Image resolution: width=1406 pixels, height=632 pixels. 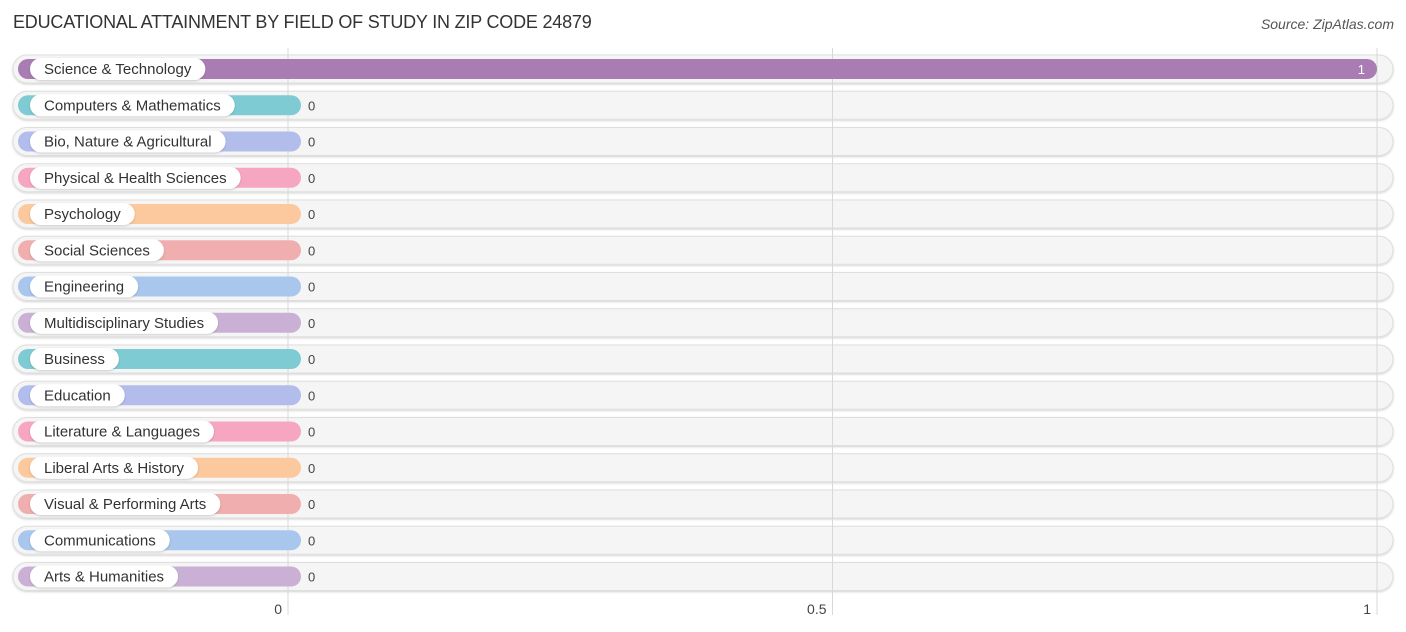 I want to click on category-label: Multidisciplinary Studies, so click(x=124, y=323).